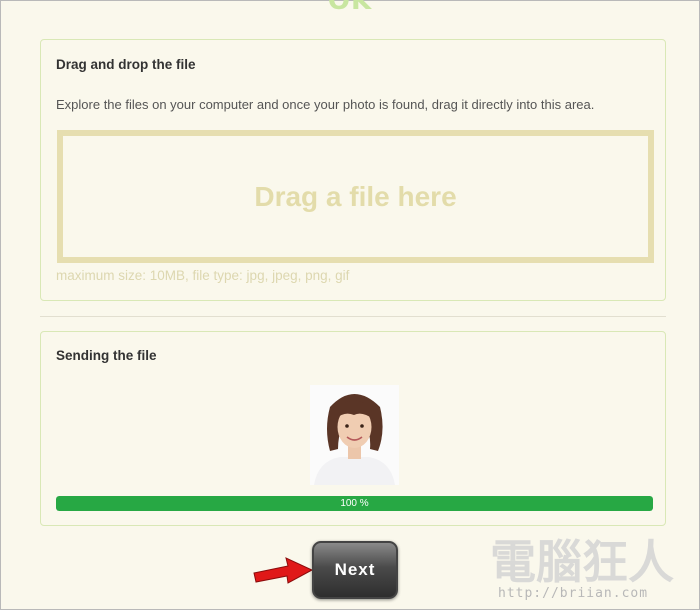 This screenshot has width=700, height=610. I want to click on sending-section-title: Sending the file, so click(106, 355).